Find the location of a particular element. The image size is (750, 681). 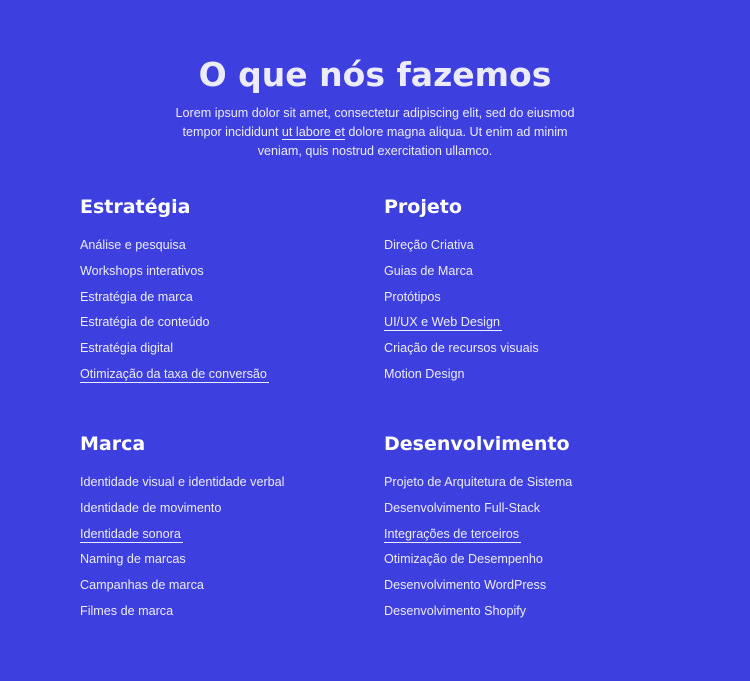

list-item: Identidade visual e identidade verbal is located at coordinates (230, 482).